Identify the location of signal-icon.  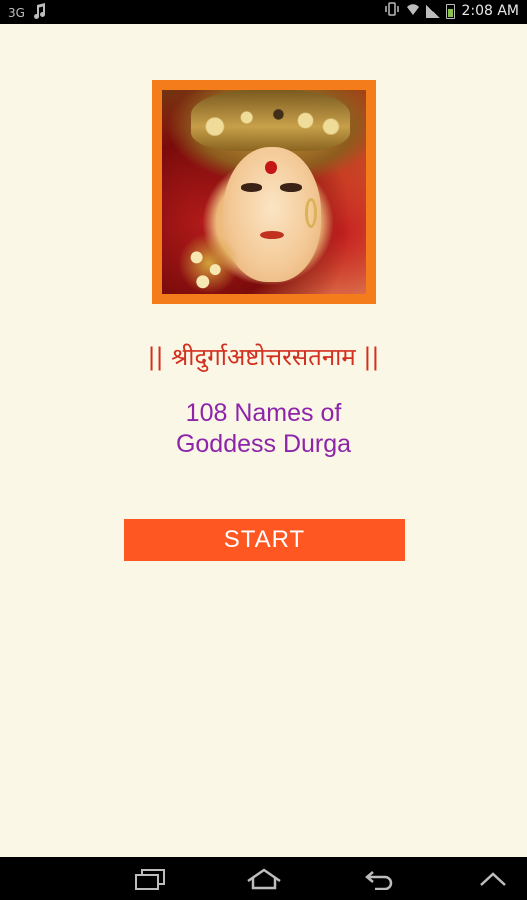
(433, 11).